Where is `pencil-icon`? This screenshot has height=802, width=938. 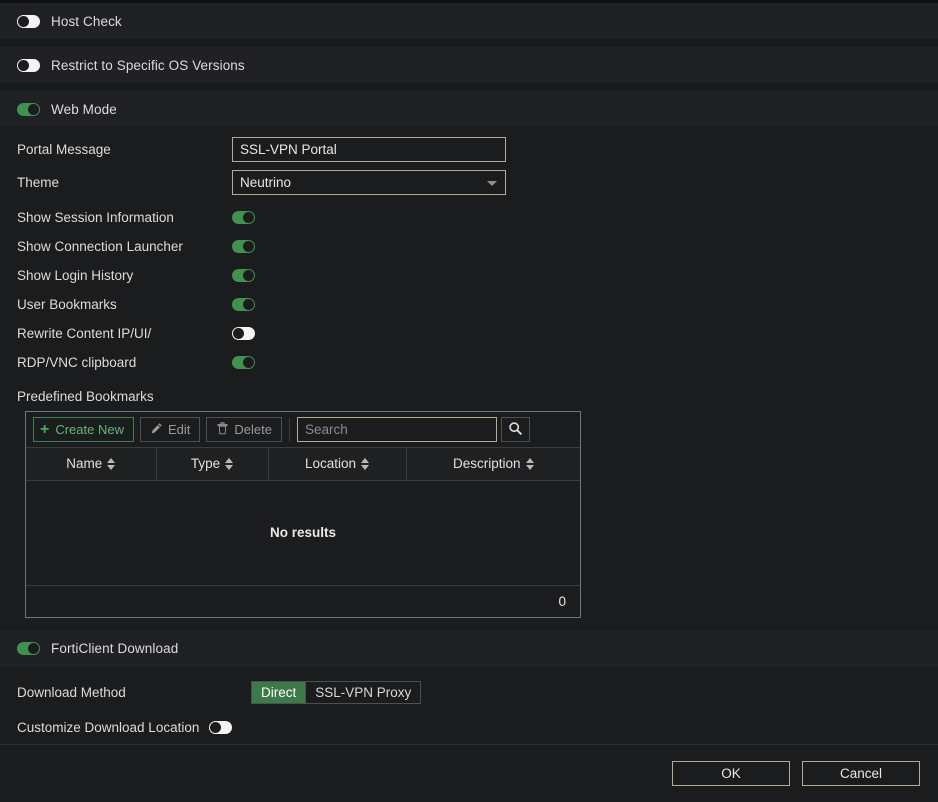 pencil-icon is located at coordinates (156, 430).